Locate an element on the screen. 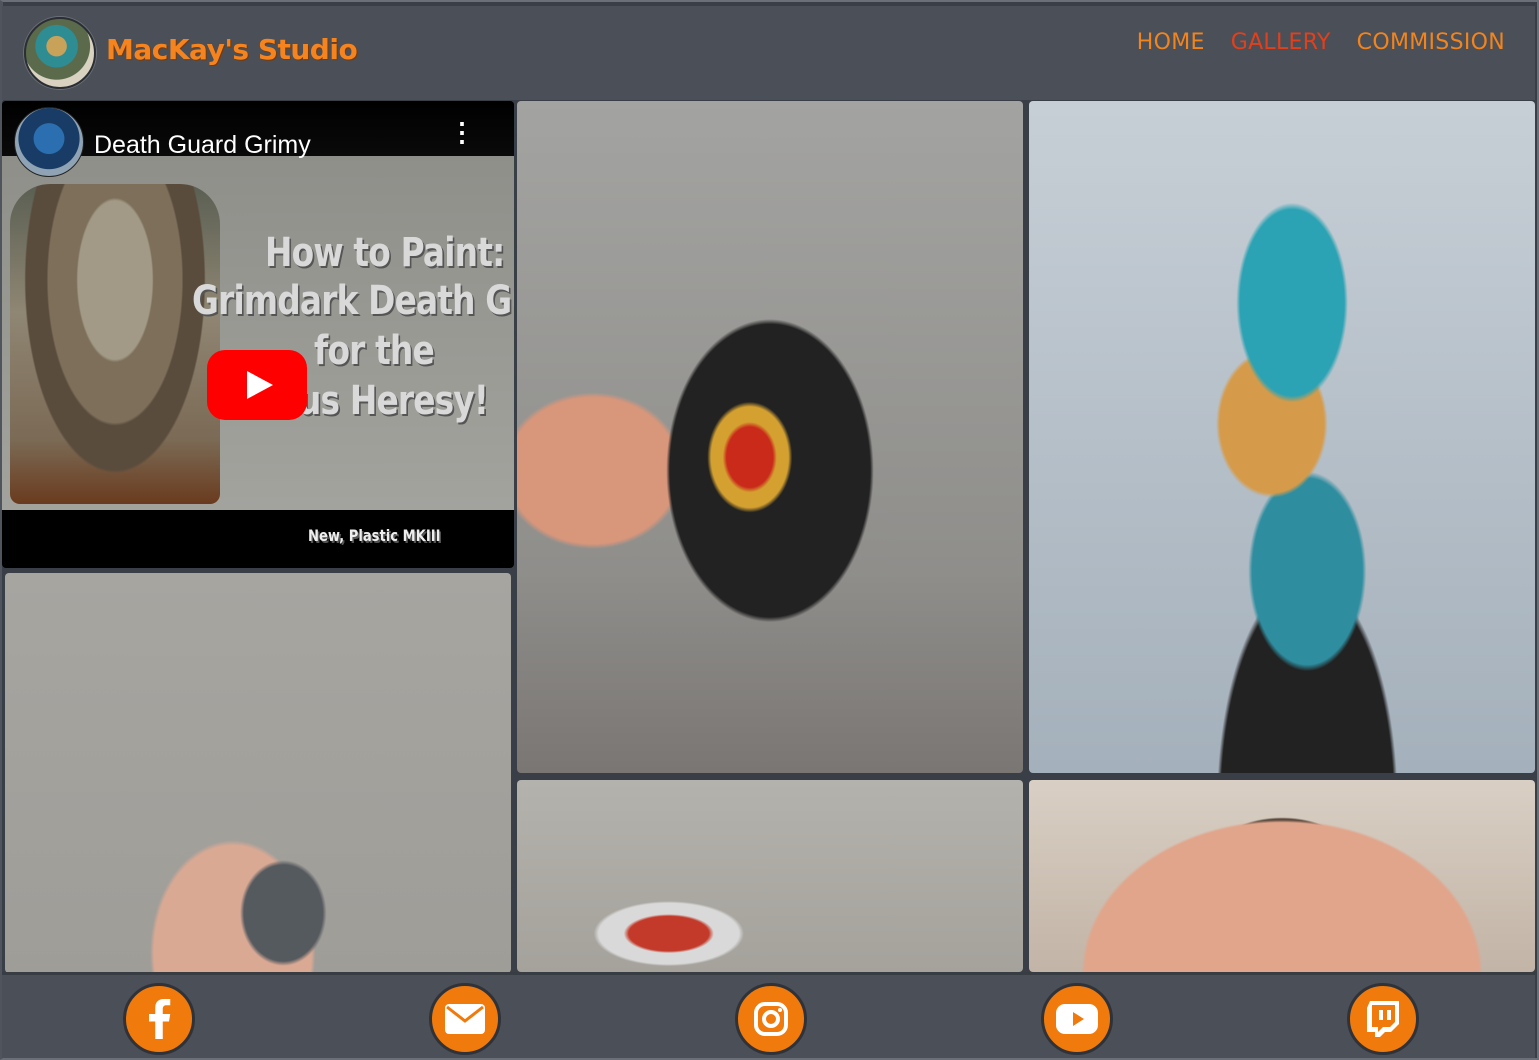  main-nav: HOME GALLERY COMMISSION is located at coordinates (1321, 42).